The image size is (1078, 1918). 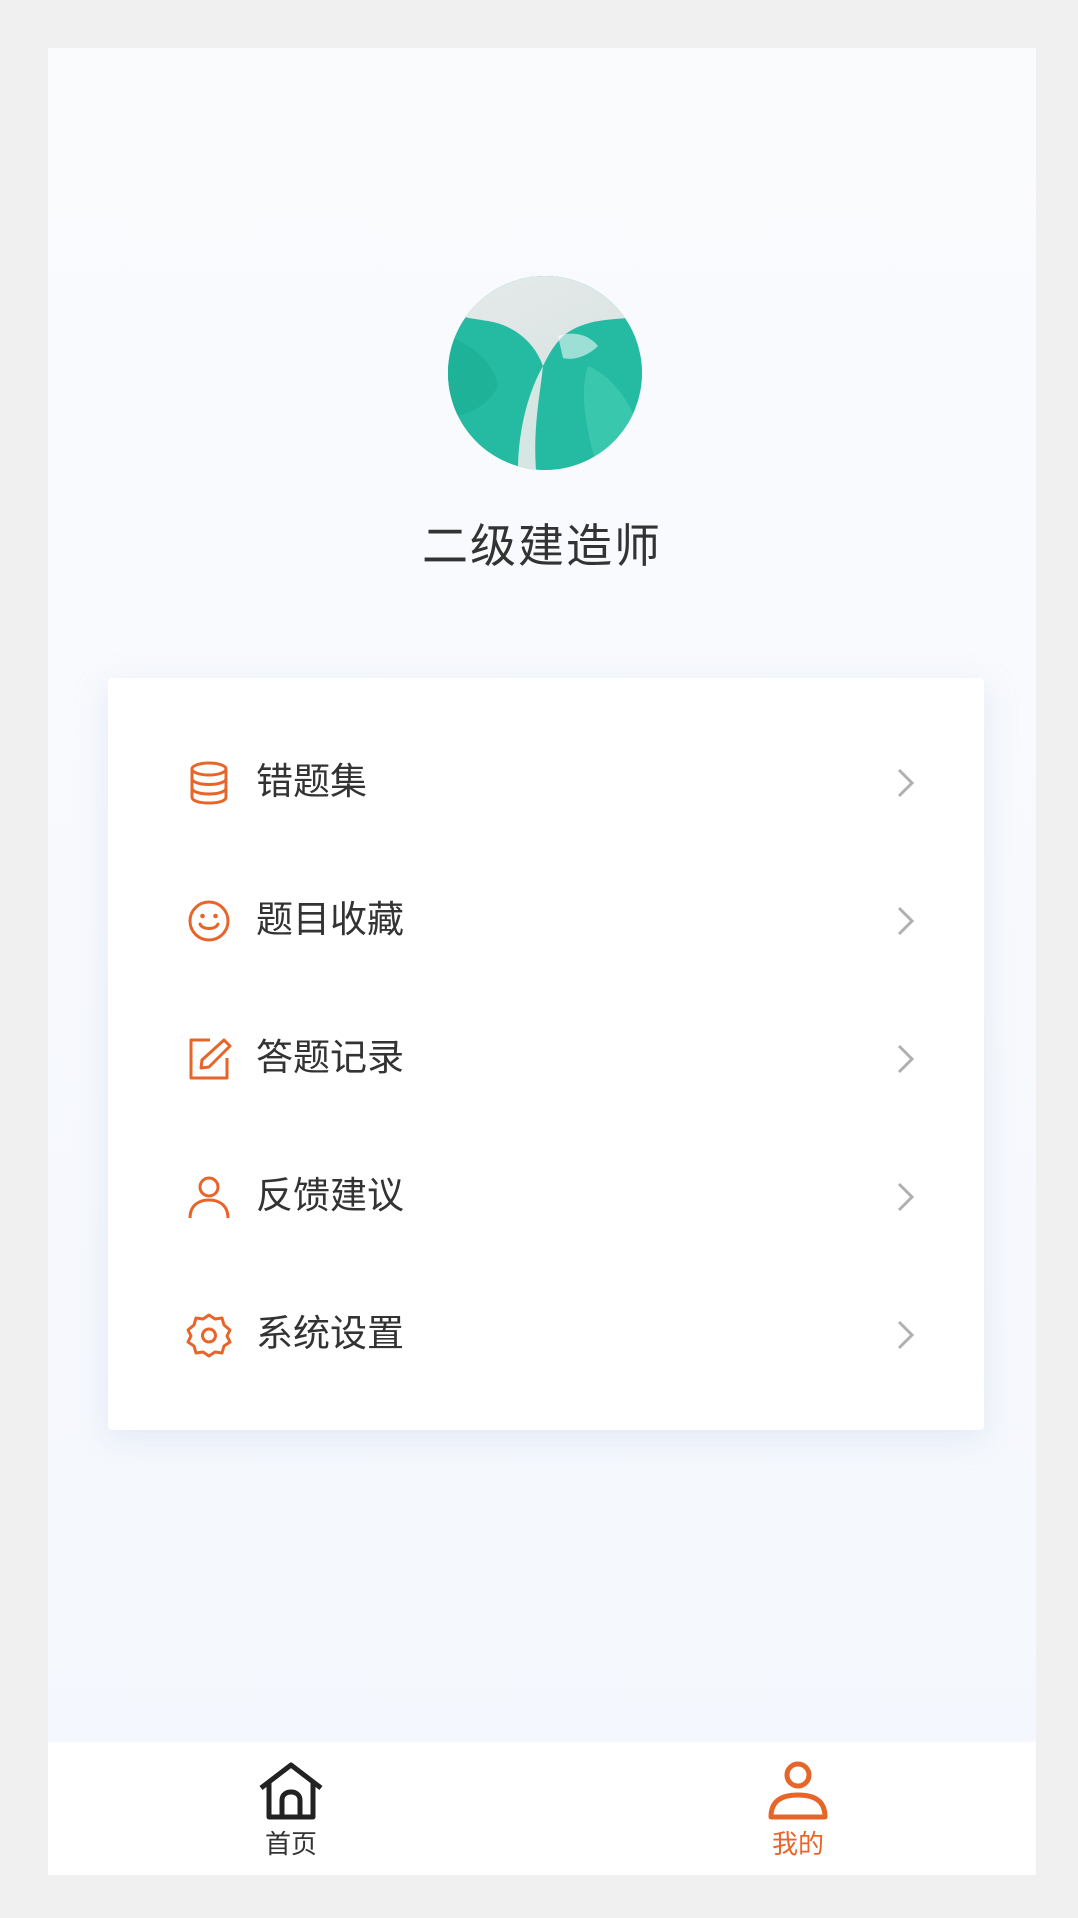 What do you see at coordinates (330, 1057) in the screenshot?
I see `menu-item-label: 答题记录` at bounding box center [330, 1057].